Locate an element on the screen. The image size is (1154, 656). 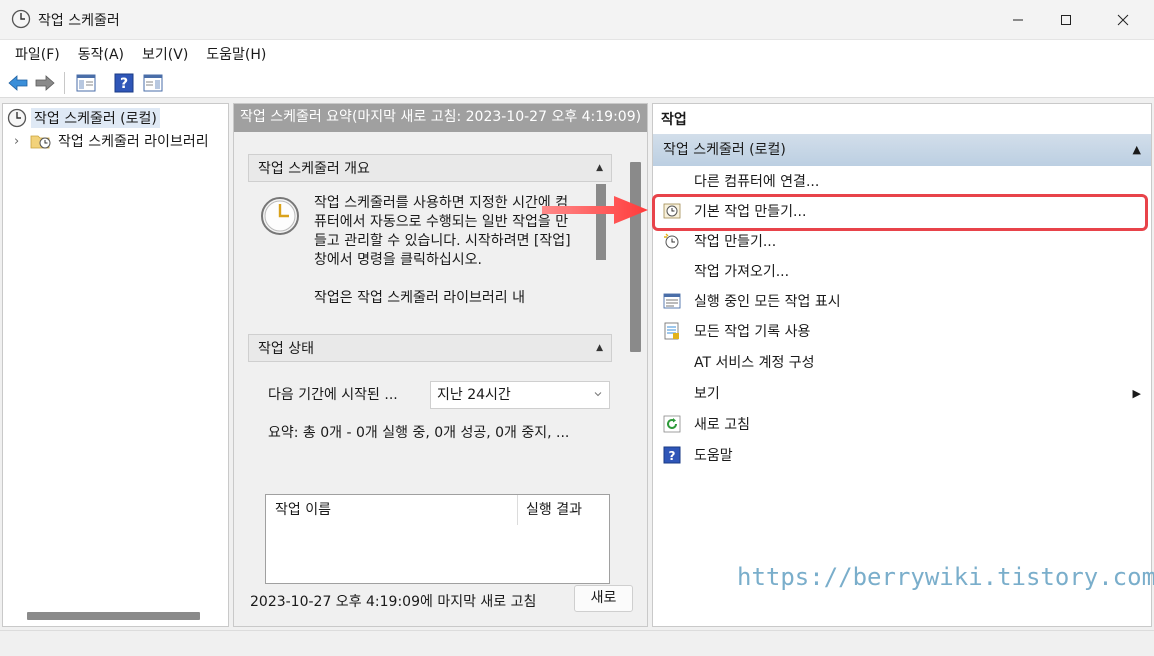
menu-help: 도움말(H) is located at coordinates (236, 54).